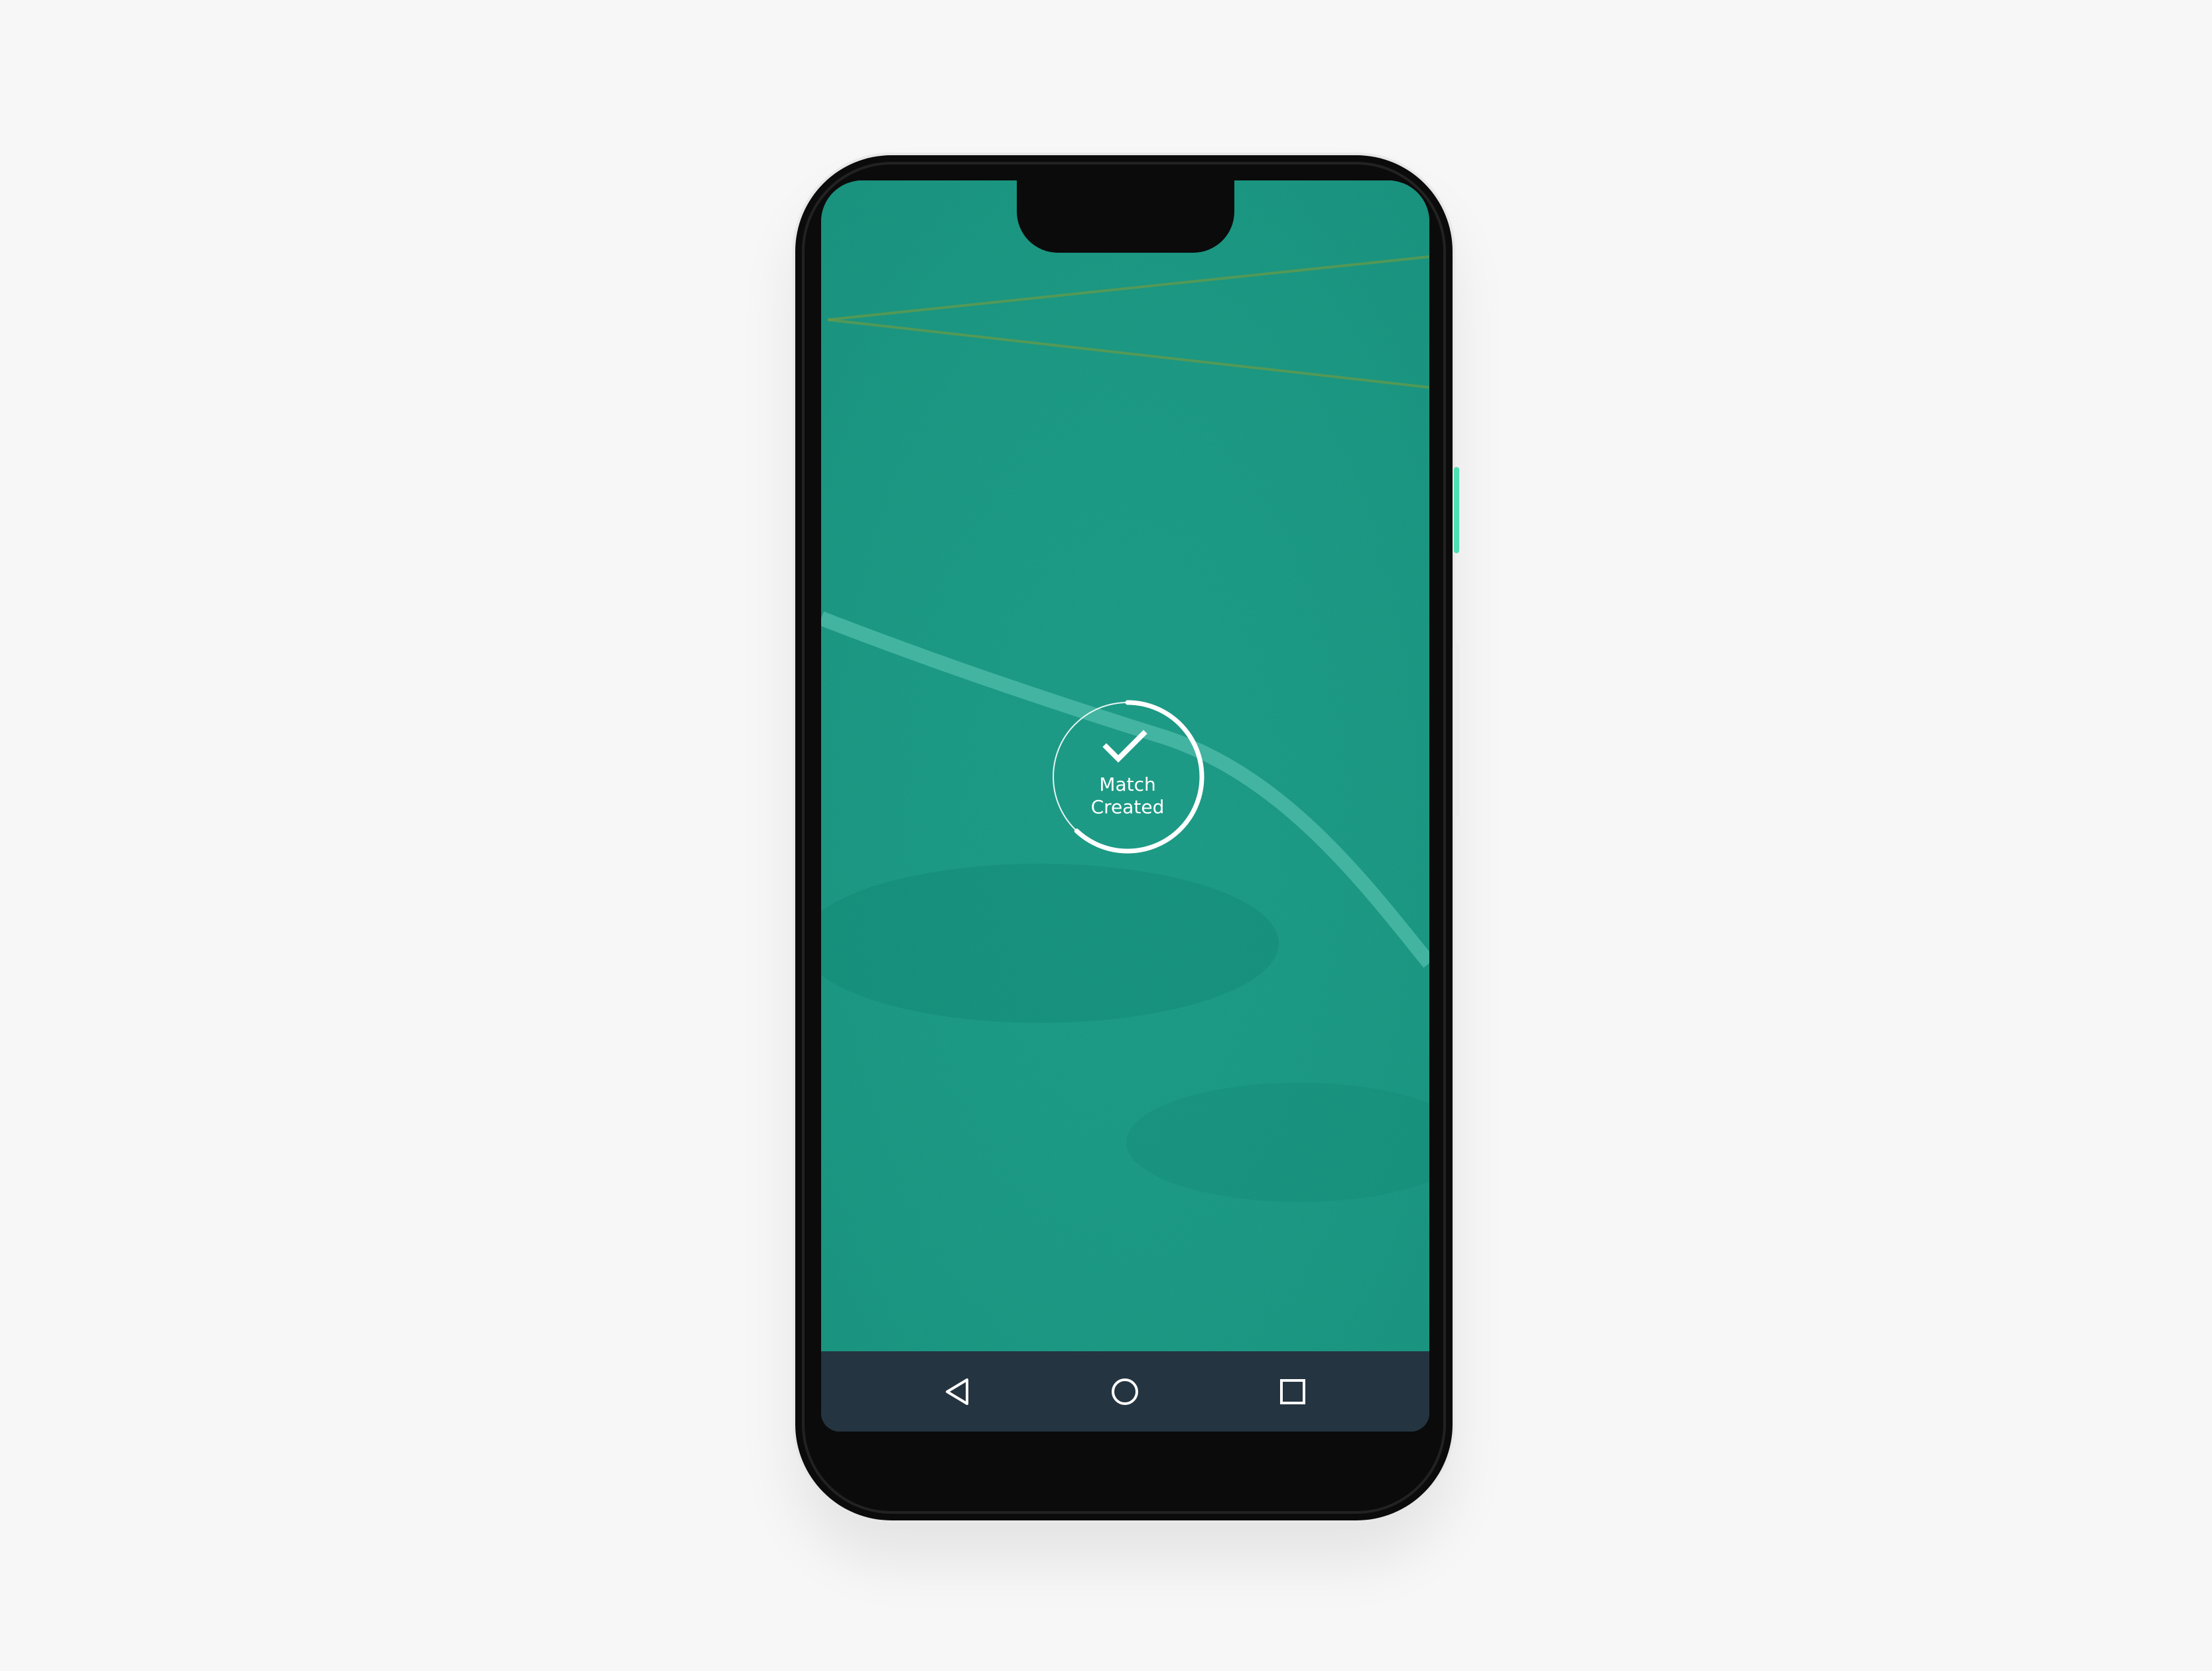  I want to click on display-notch, so click(1125, 216).